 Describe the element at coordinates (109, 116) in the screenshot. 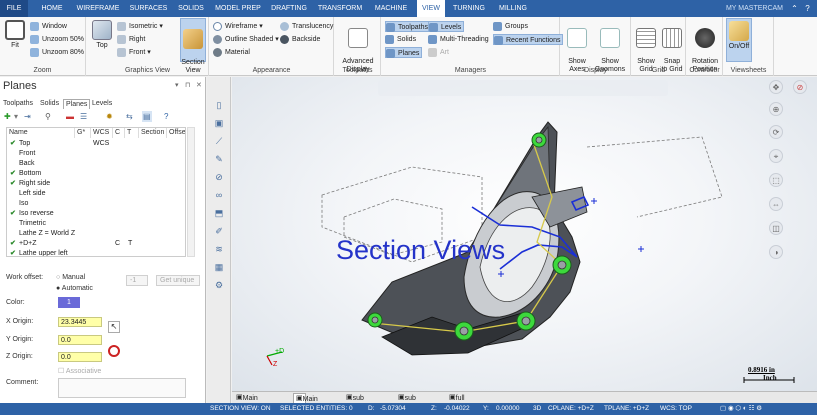

I see `settings-gear-icon: ✹` at that location.